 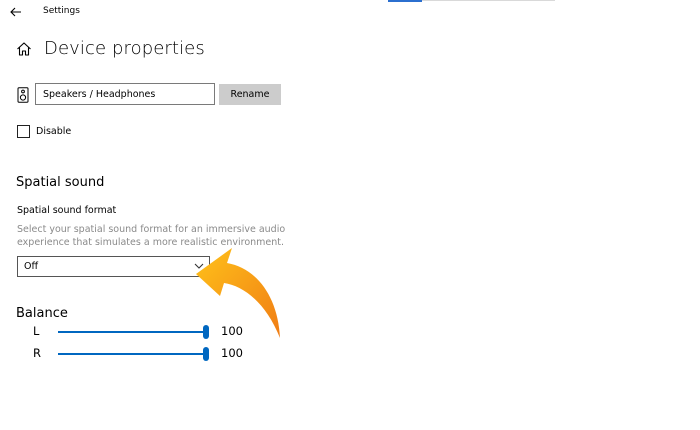 What do you see at coordinates (60, 182) in the screenshot?
I see `spatial-sound-heading: Spatial sound` at bounding box center [60, 182].